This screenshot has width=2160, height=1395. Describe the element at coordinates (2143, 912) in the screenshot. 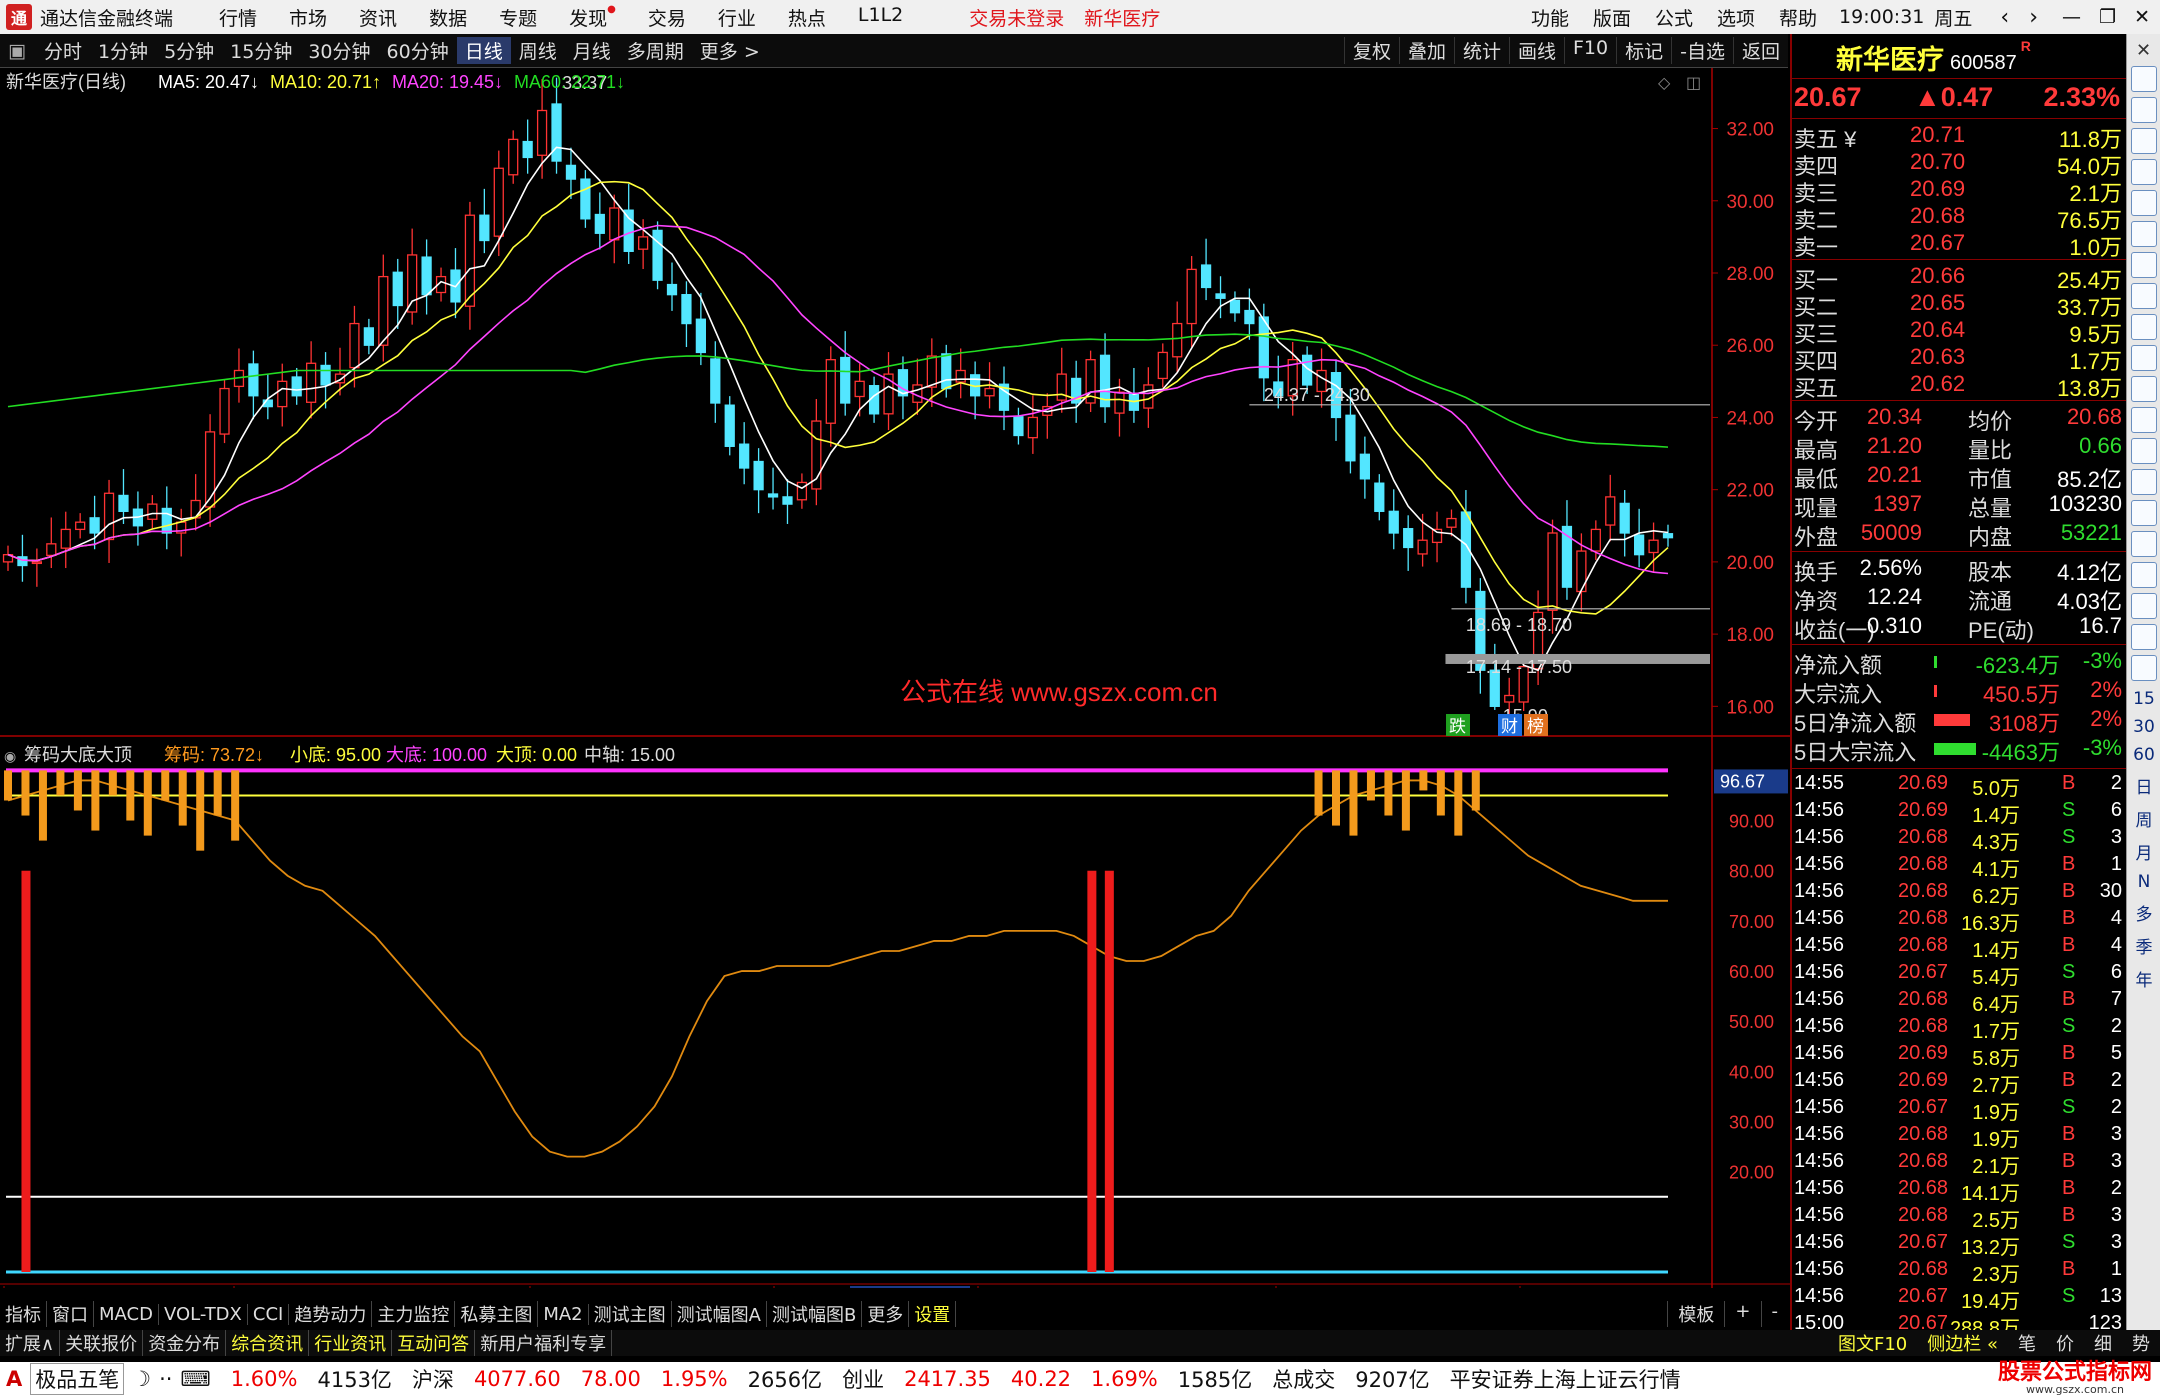

I see `strip-period-7: 多` at that location.